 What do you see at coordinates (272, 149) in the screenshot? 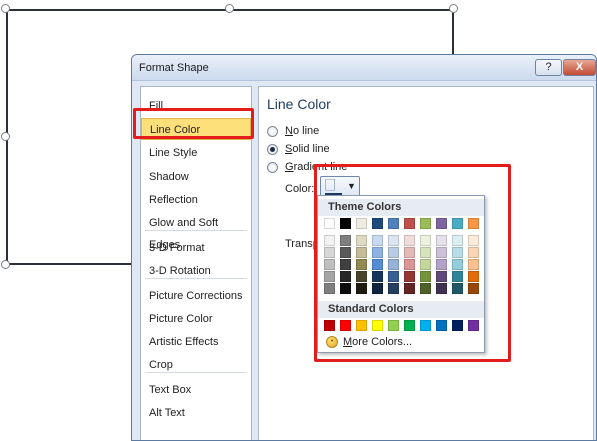
I see `solid-line-radio` at bounding box center [272, 149].